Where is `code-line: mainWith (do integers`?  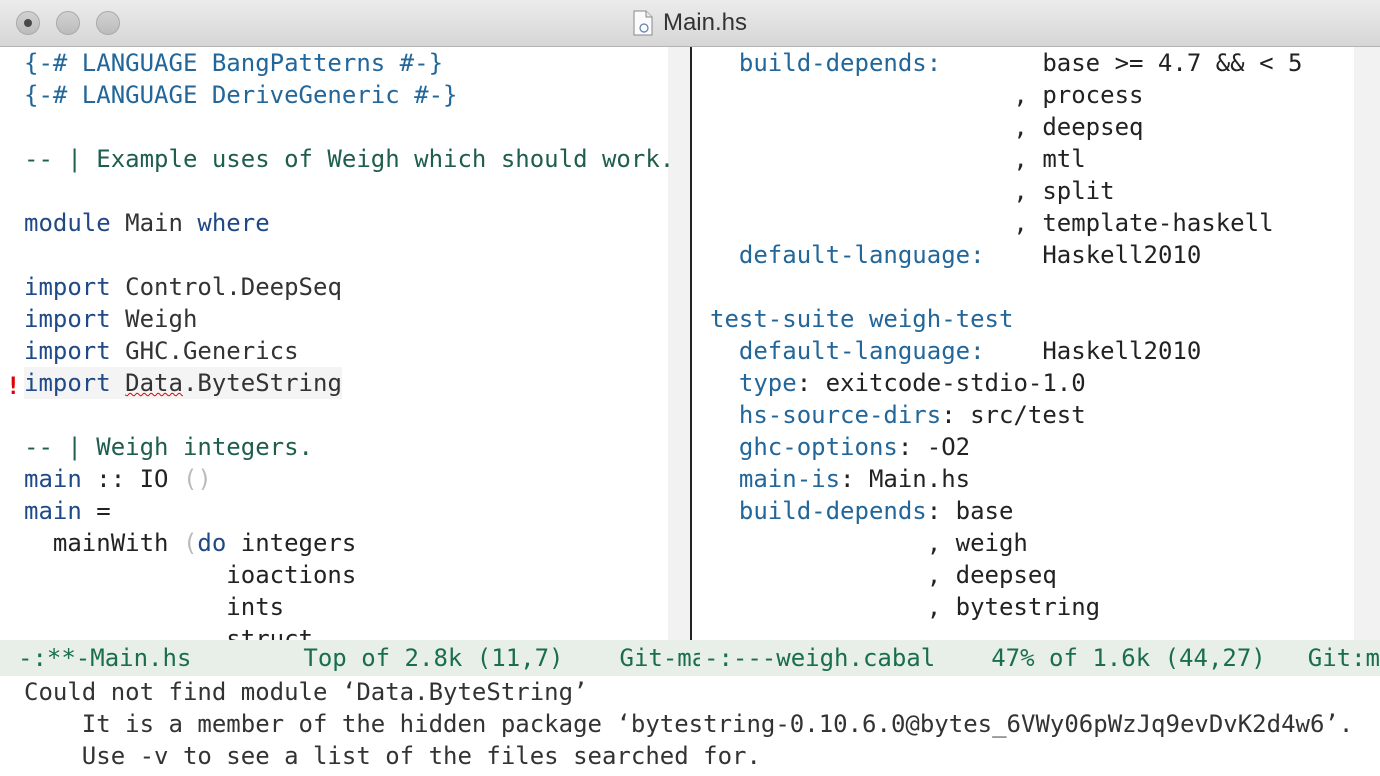 code-line: mainWith (do integers is located at coordinates (349, 543).